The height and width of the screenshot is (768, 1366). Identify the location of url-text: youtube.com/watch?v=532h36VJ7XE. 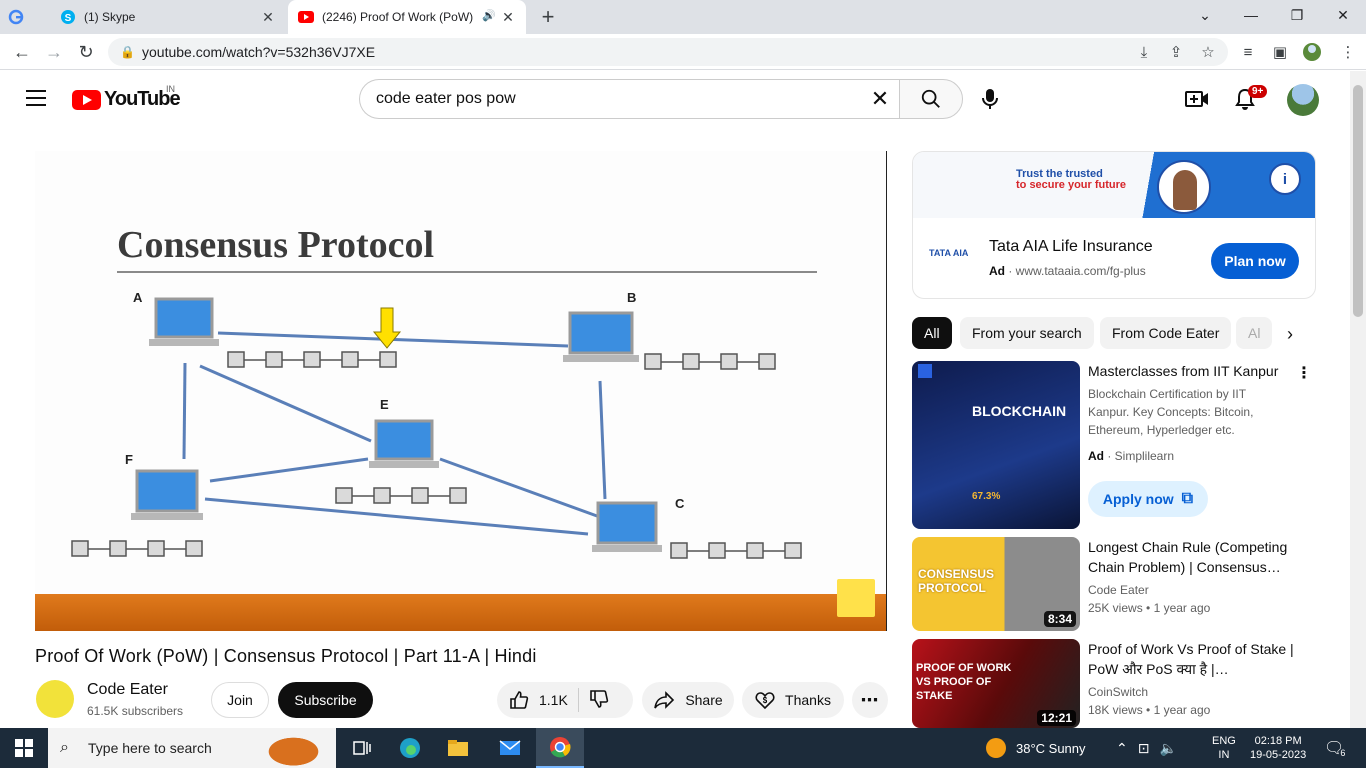
(259, 52).